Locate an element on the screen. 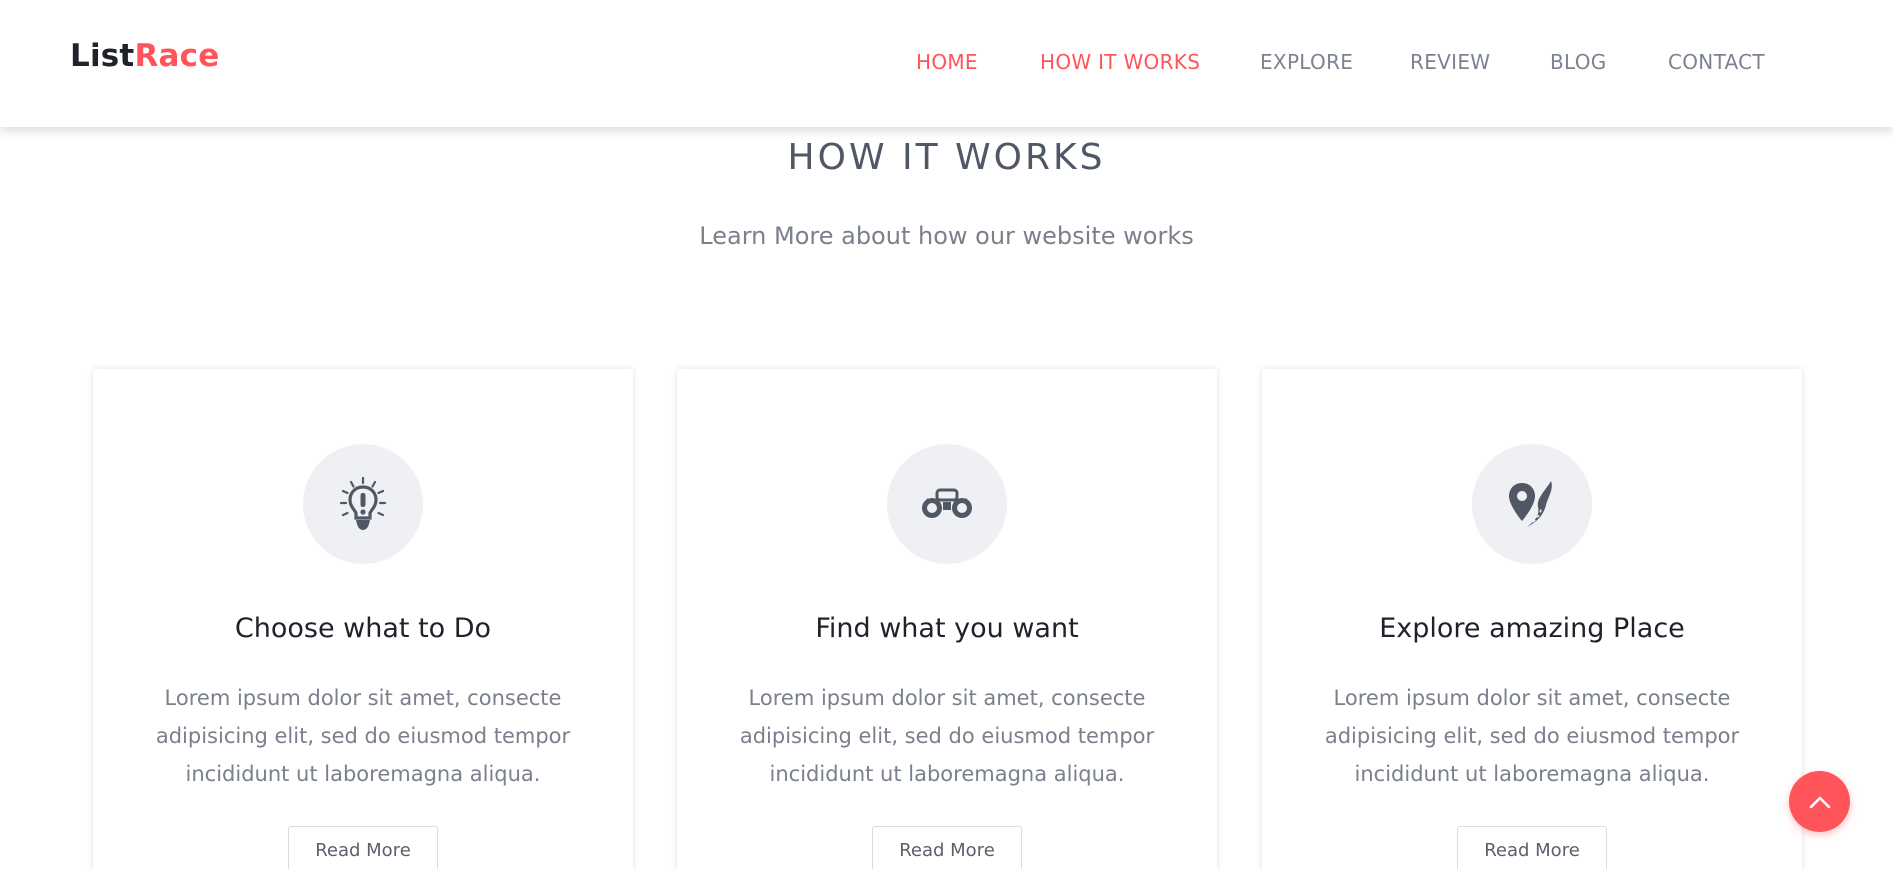 This screenshot has height=869, width=1893. nav-item-how-it-works: HOW IT WORKS is located at coordinates (1120, 62).